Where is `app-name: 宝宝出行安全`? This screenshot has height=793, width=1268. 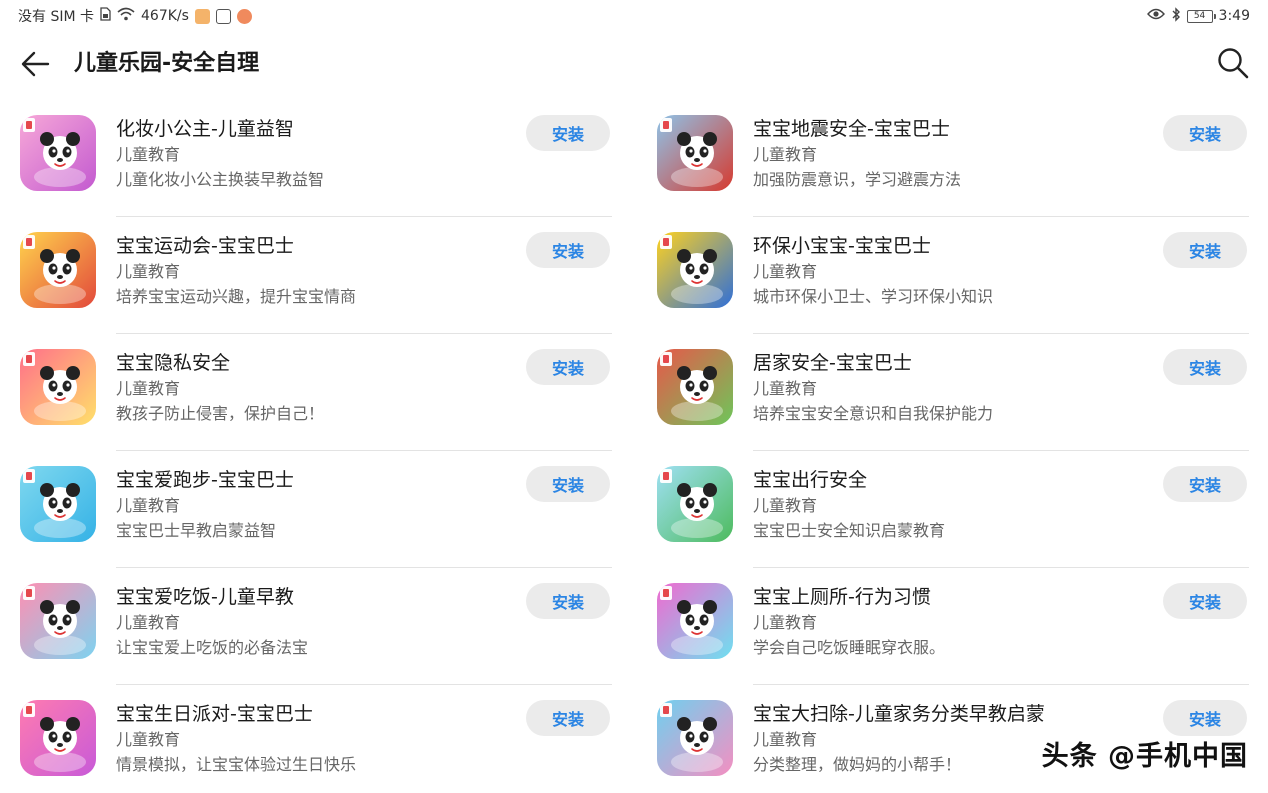 app-name: 宝宝出行安全 is located at coordinates (810, 480).